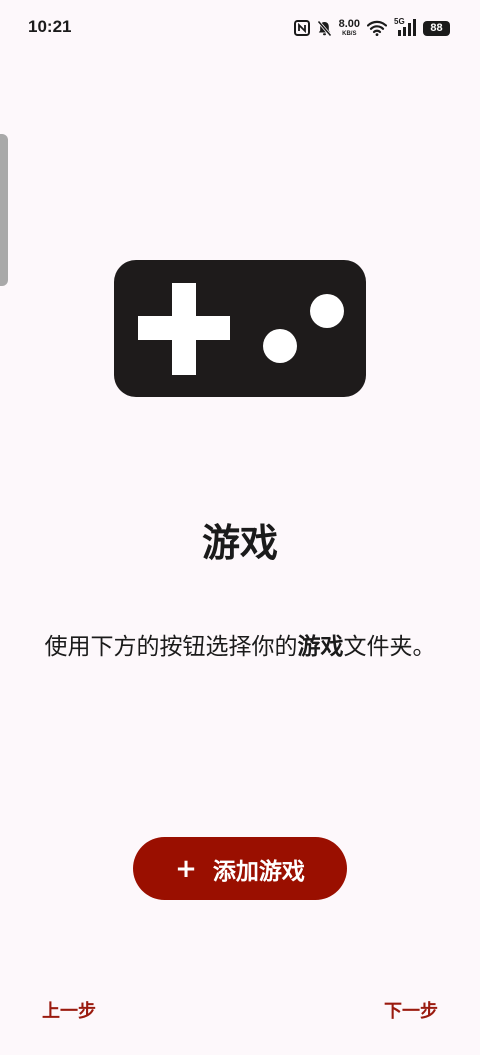 The width and height of the screenshot is (480, 1055). What do you see at coordinates (320, 647) in the screenshot?
I see `description-bold-text: 游戏` at bounding box center [320, 647].